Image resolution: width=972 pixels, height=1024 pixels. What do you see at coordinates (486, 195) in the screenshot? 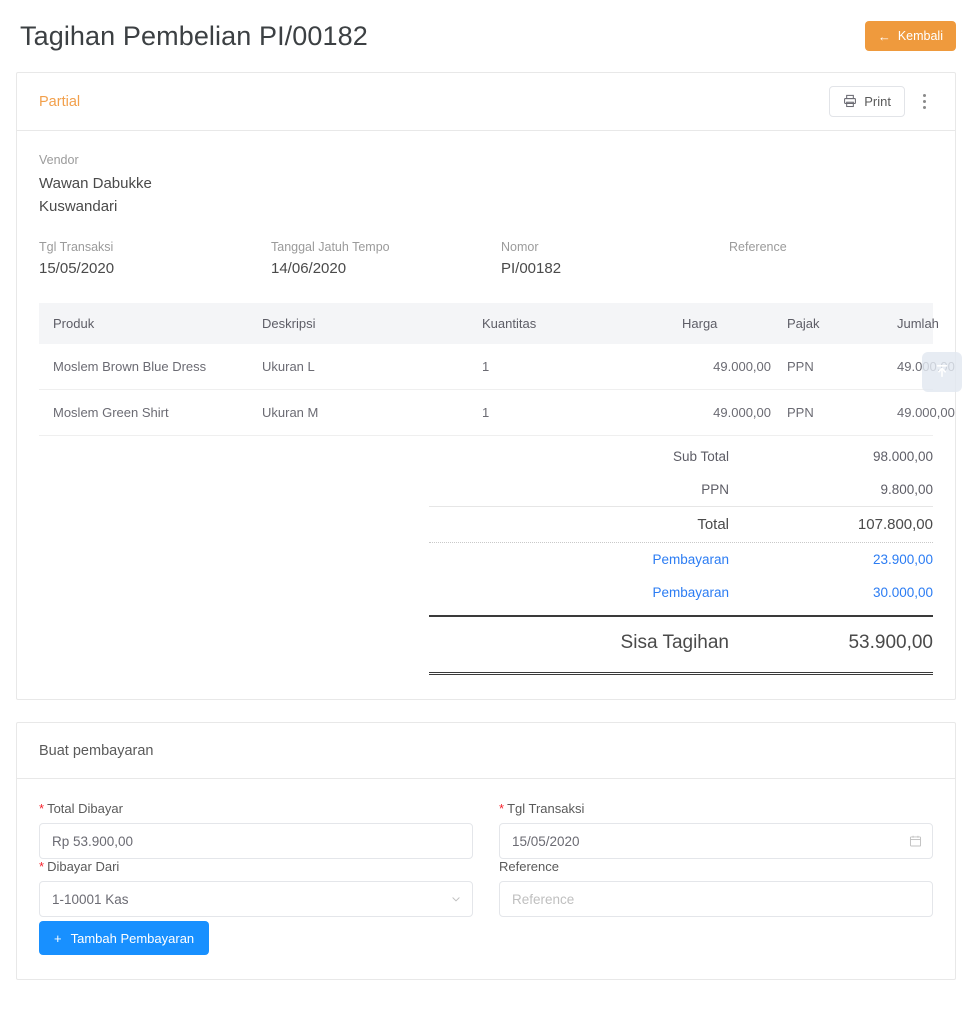
I see `vendor-name: Wawan Dabukke Kuswandari` at bounding box center [486, 195].